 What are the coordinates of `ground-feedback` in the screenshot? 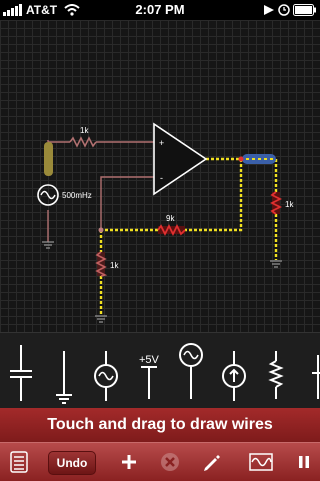 It's located at (101, 319).